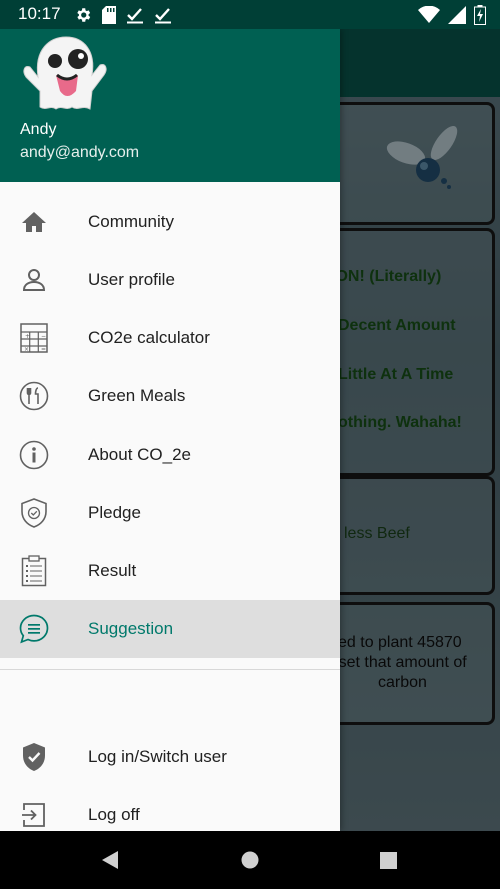  I want to click on menu-item-pledge: Pledge, so click(170, 513).